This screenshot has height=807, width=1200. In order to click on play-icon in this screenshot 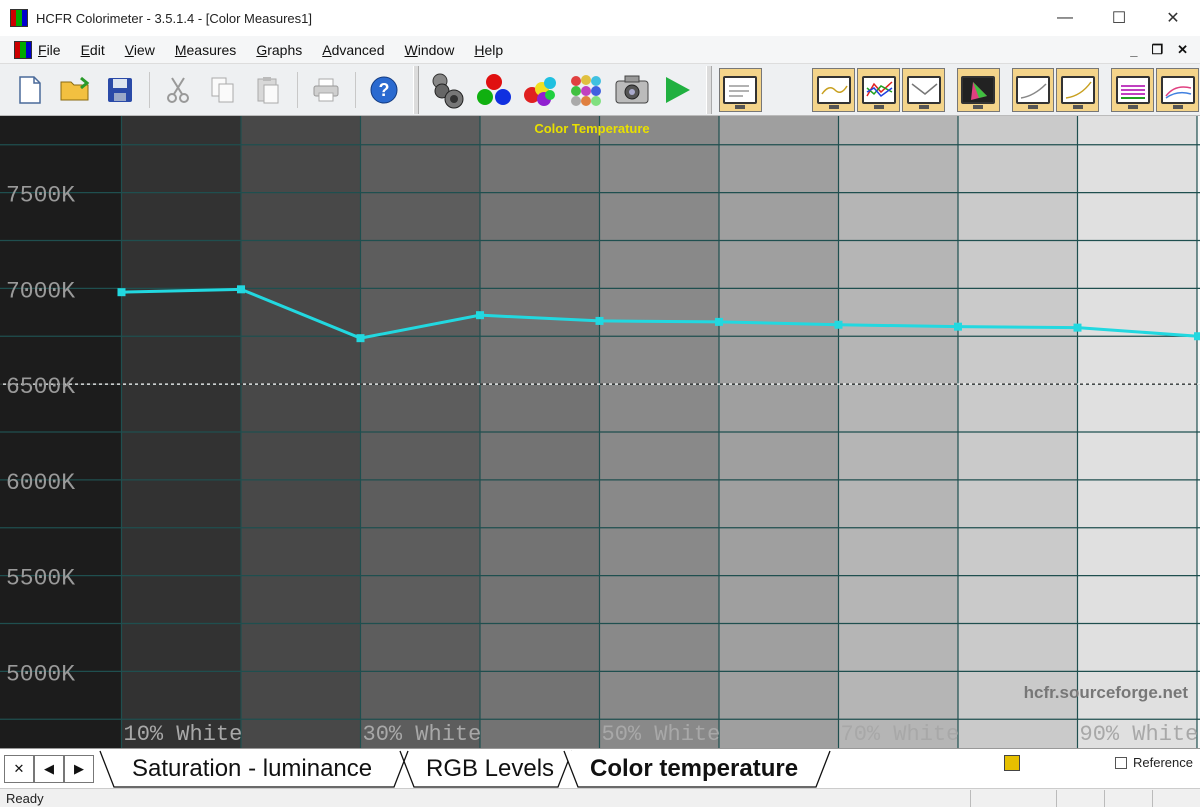, I will do `click(677, 90)`.